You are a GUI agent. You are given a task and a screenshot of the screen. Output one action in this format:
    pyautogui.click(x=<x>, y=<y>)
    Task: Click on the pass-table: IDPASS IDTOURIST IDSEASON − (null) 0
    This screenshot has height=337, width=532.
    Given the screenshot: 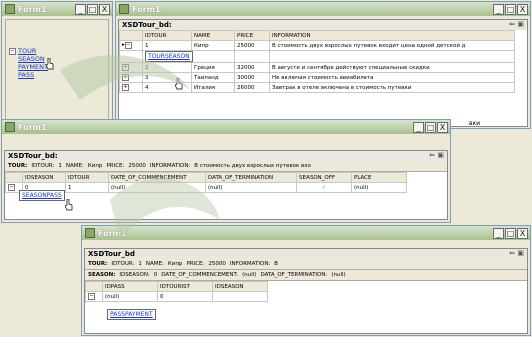 What is the action you would take?
    pyautogui.click(x=176, y=291)
    